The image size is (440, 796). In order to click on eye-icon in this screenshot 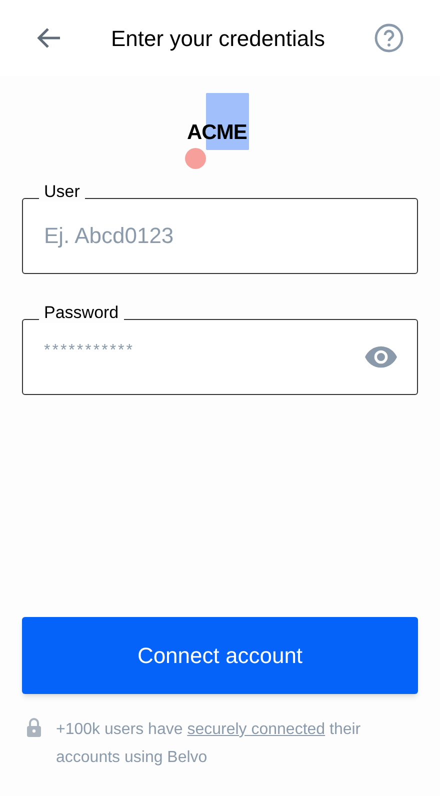, I will do `click(381, 357)`.